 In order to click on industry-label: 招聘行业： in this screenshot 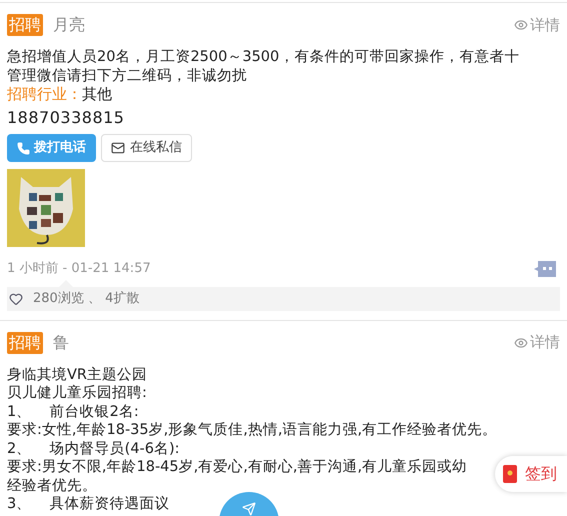, I will do `click(44, 94)`.